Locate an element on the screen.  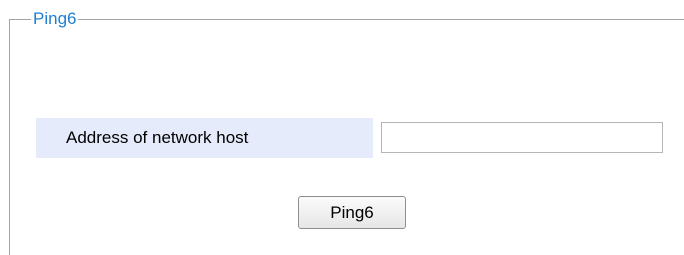
network-host-input is located at coordinates (522, 137).